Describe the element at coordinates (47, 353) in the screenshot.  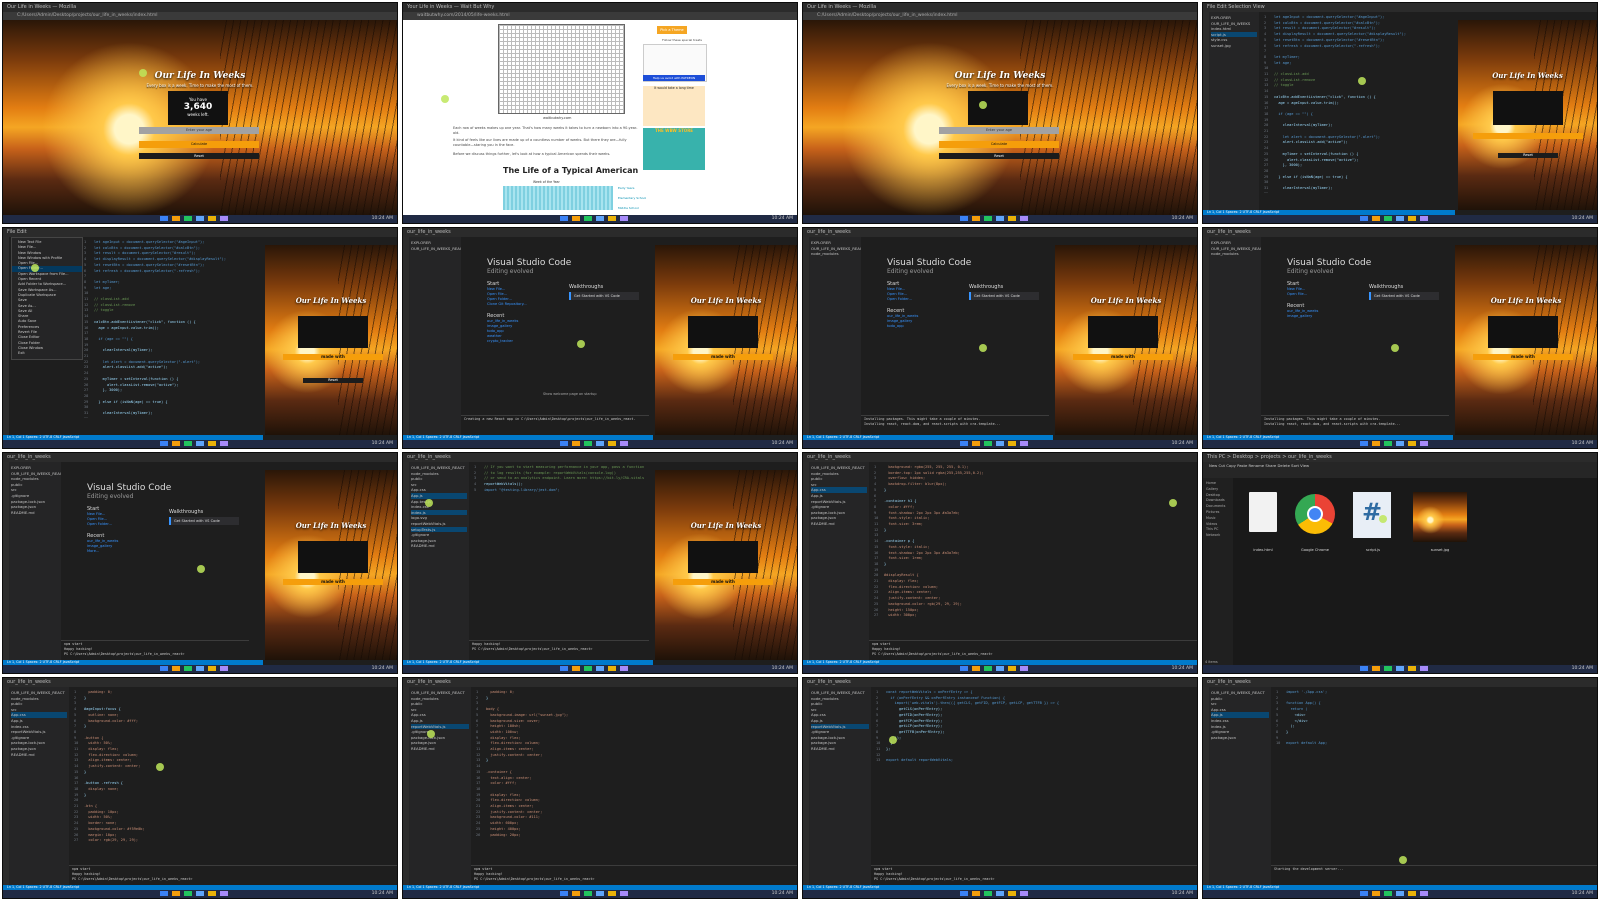
I see `menu-exit: Exit` at that location.